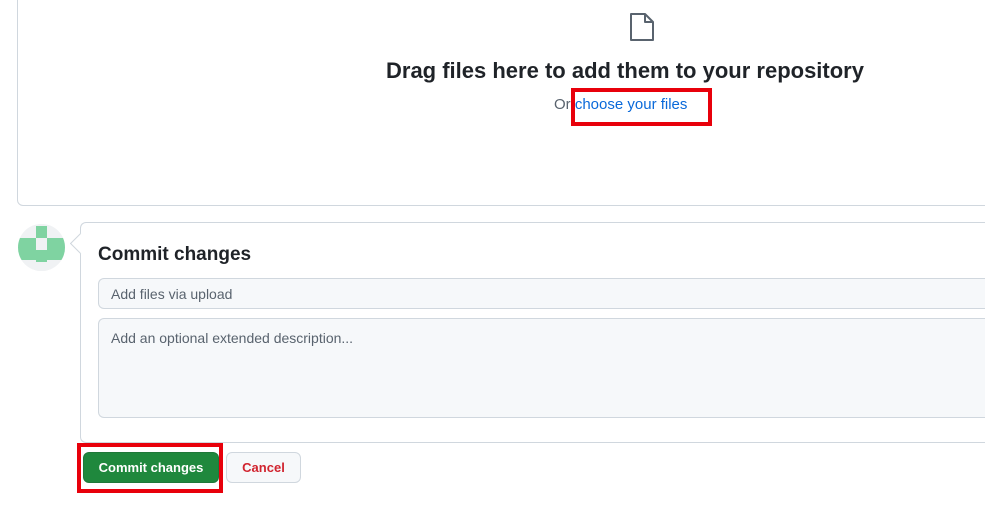 This screenshot has height=517, width=985. Describe the element at coordinates (175, 254) in the screenshot. I see `commit-title: Commit changes` at that location.